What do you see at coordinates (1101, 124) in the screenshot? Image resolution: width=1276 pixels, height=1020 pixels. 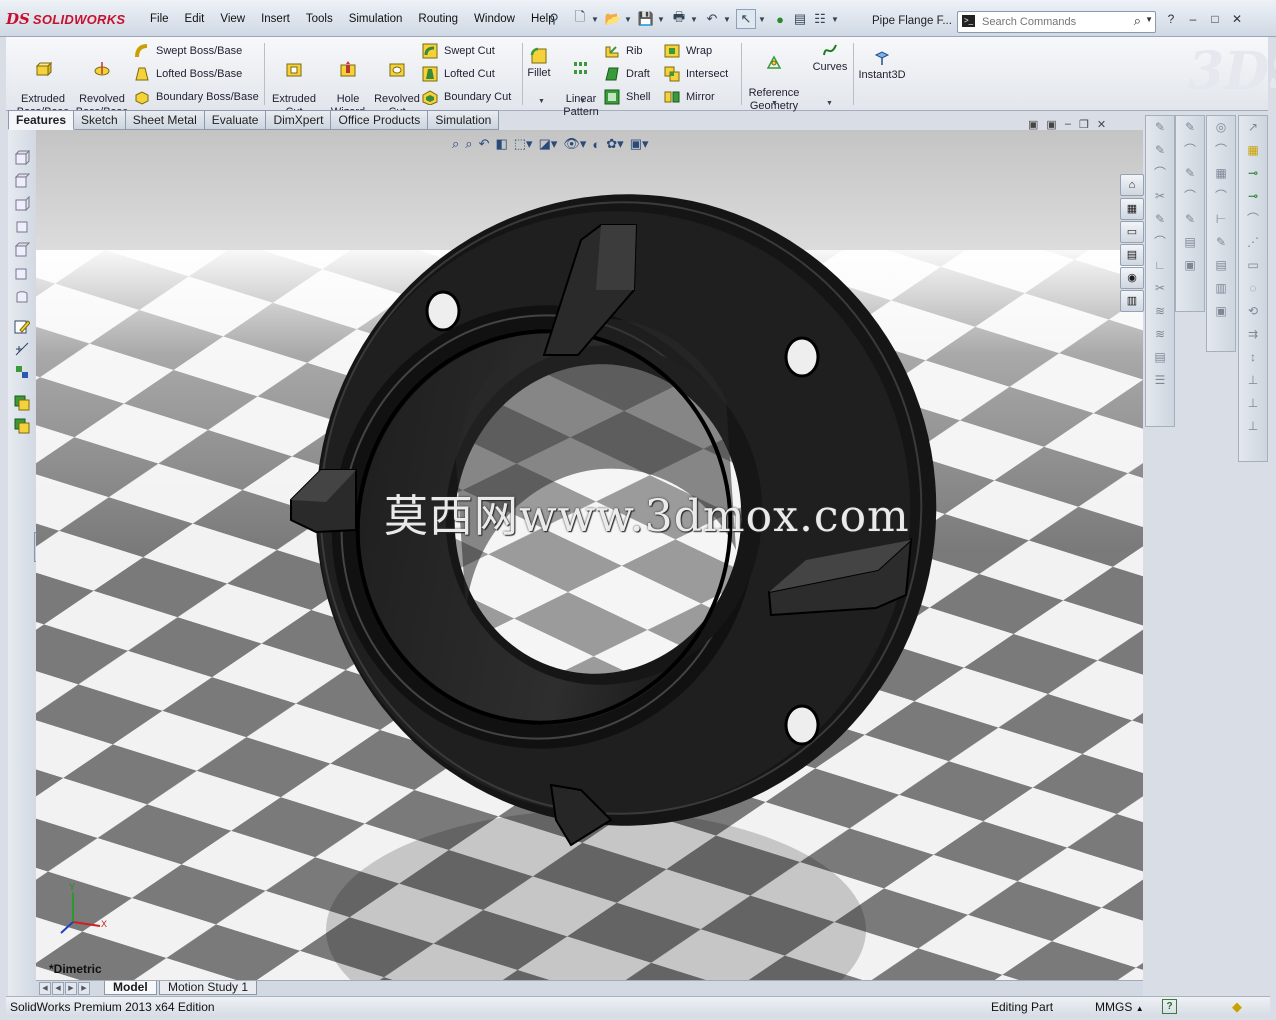 I see `close-icon: ✕` at bounding box center [1101, 124].